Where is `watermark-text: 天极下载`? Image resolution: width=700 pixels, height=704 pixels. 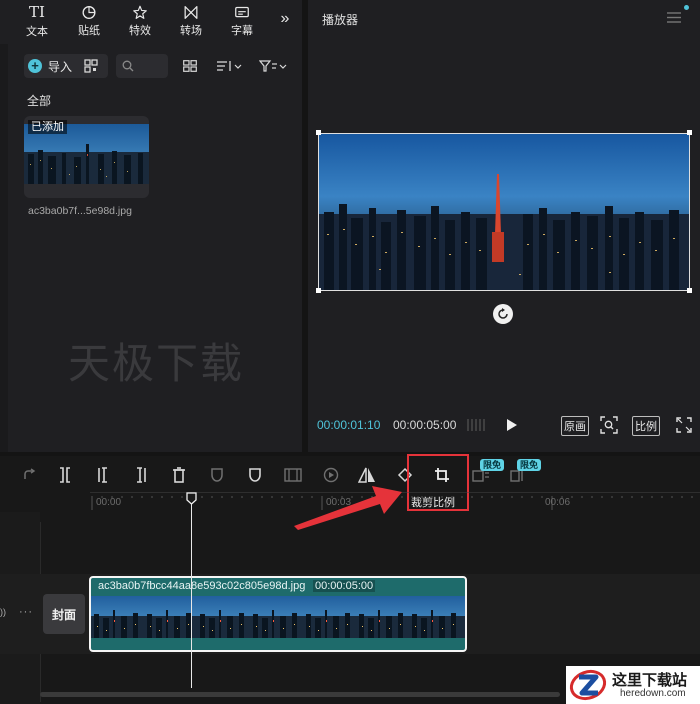
watermark-text: 天极下载 is located at coordinates (156, 363).